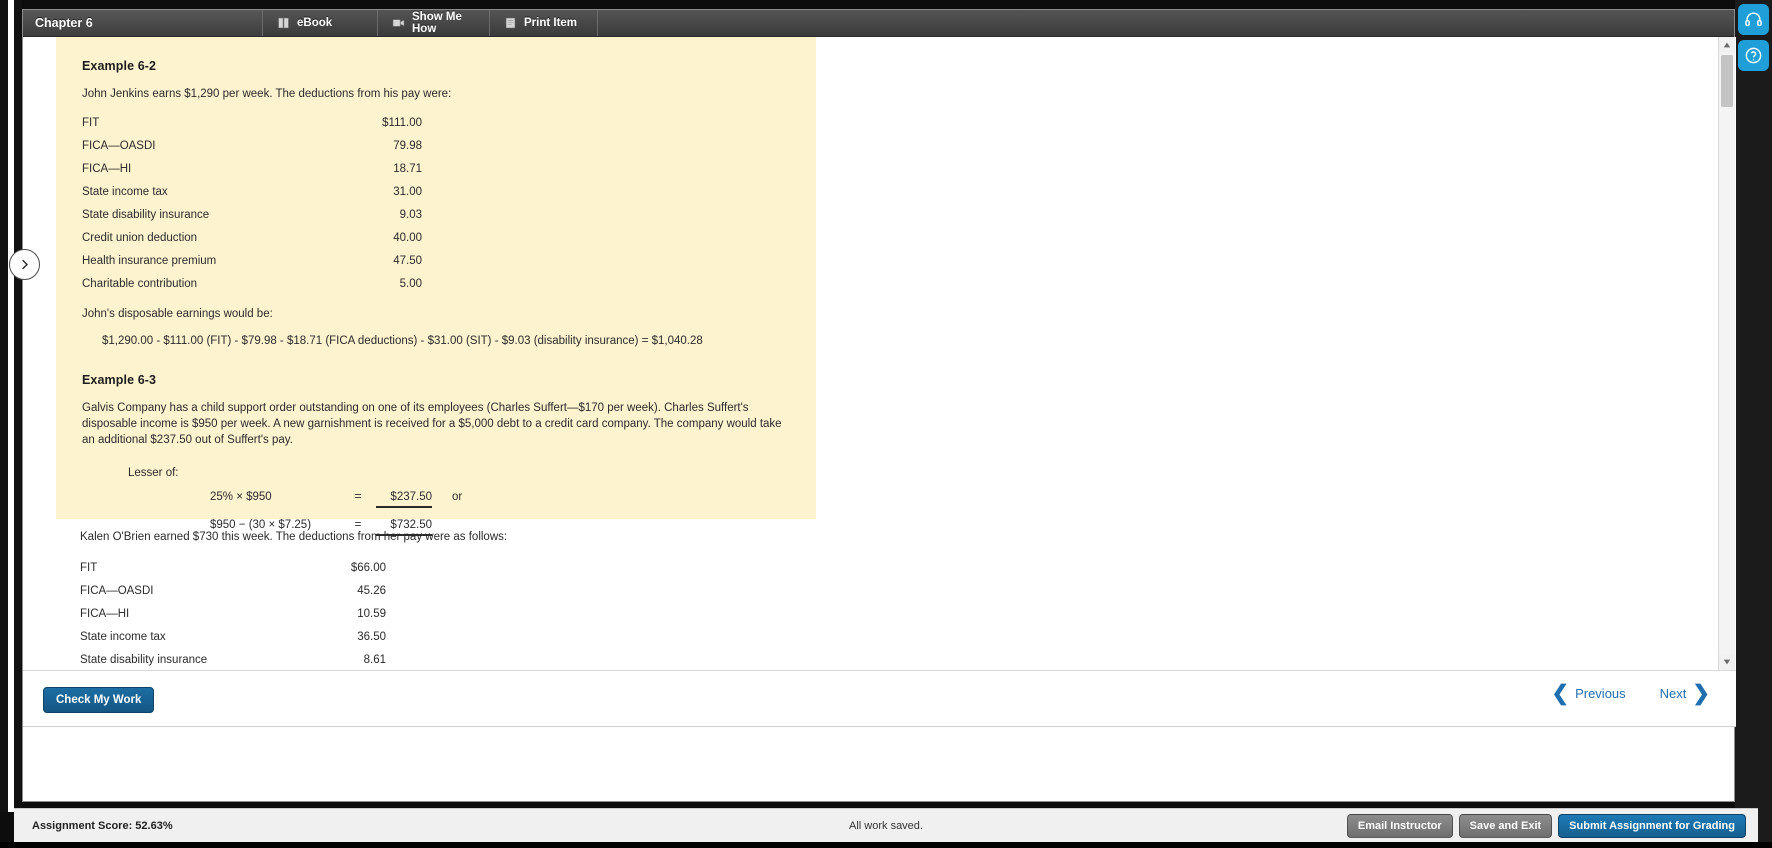  I want to click on deduction-amount: 79.98, so click(407, 145).